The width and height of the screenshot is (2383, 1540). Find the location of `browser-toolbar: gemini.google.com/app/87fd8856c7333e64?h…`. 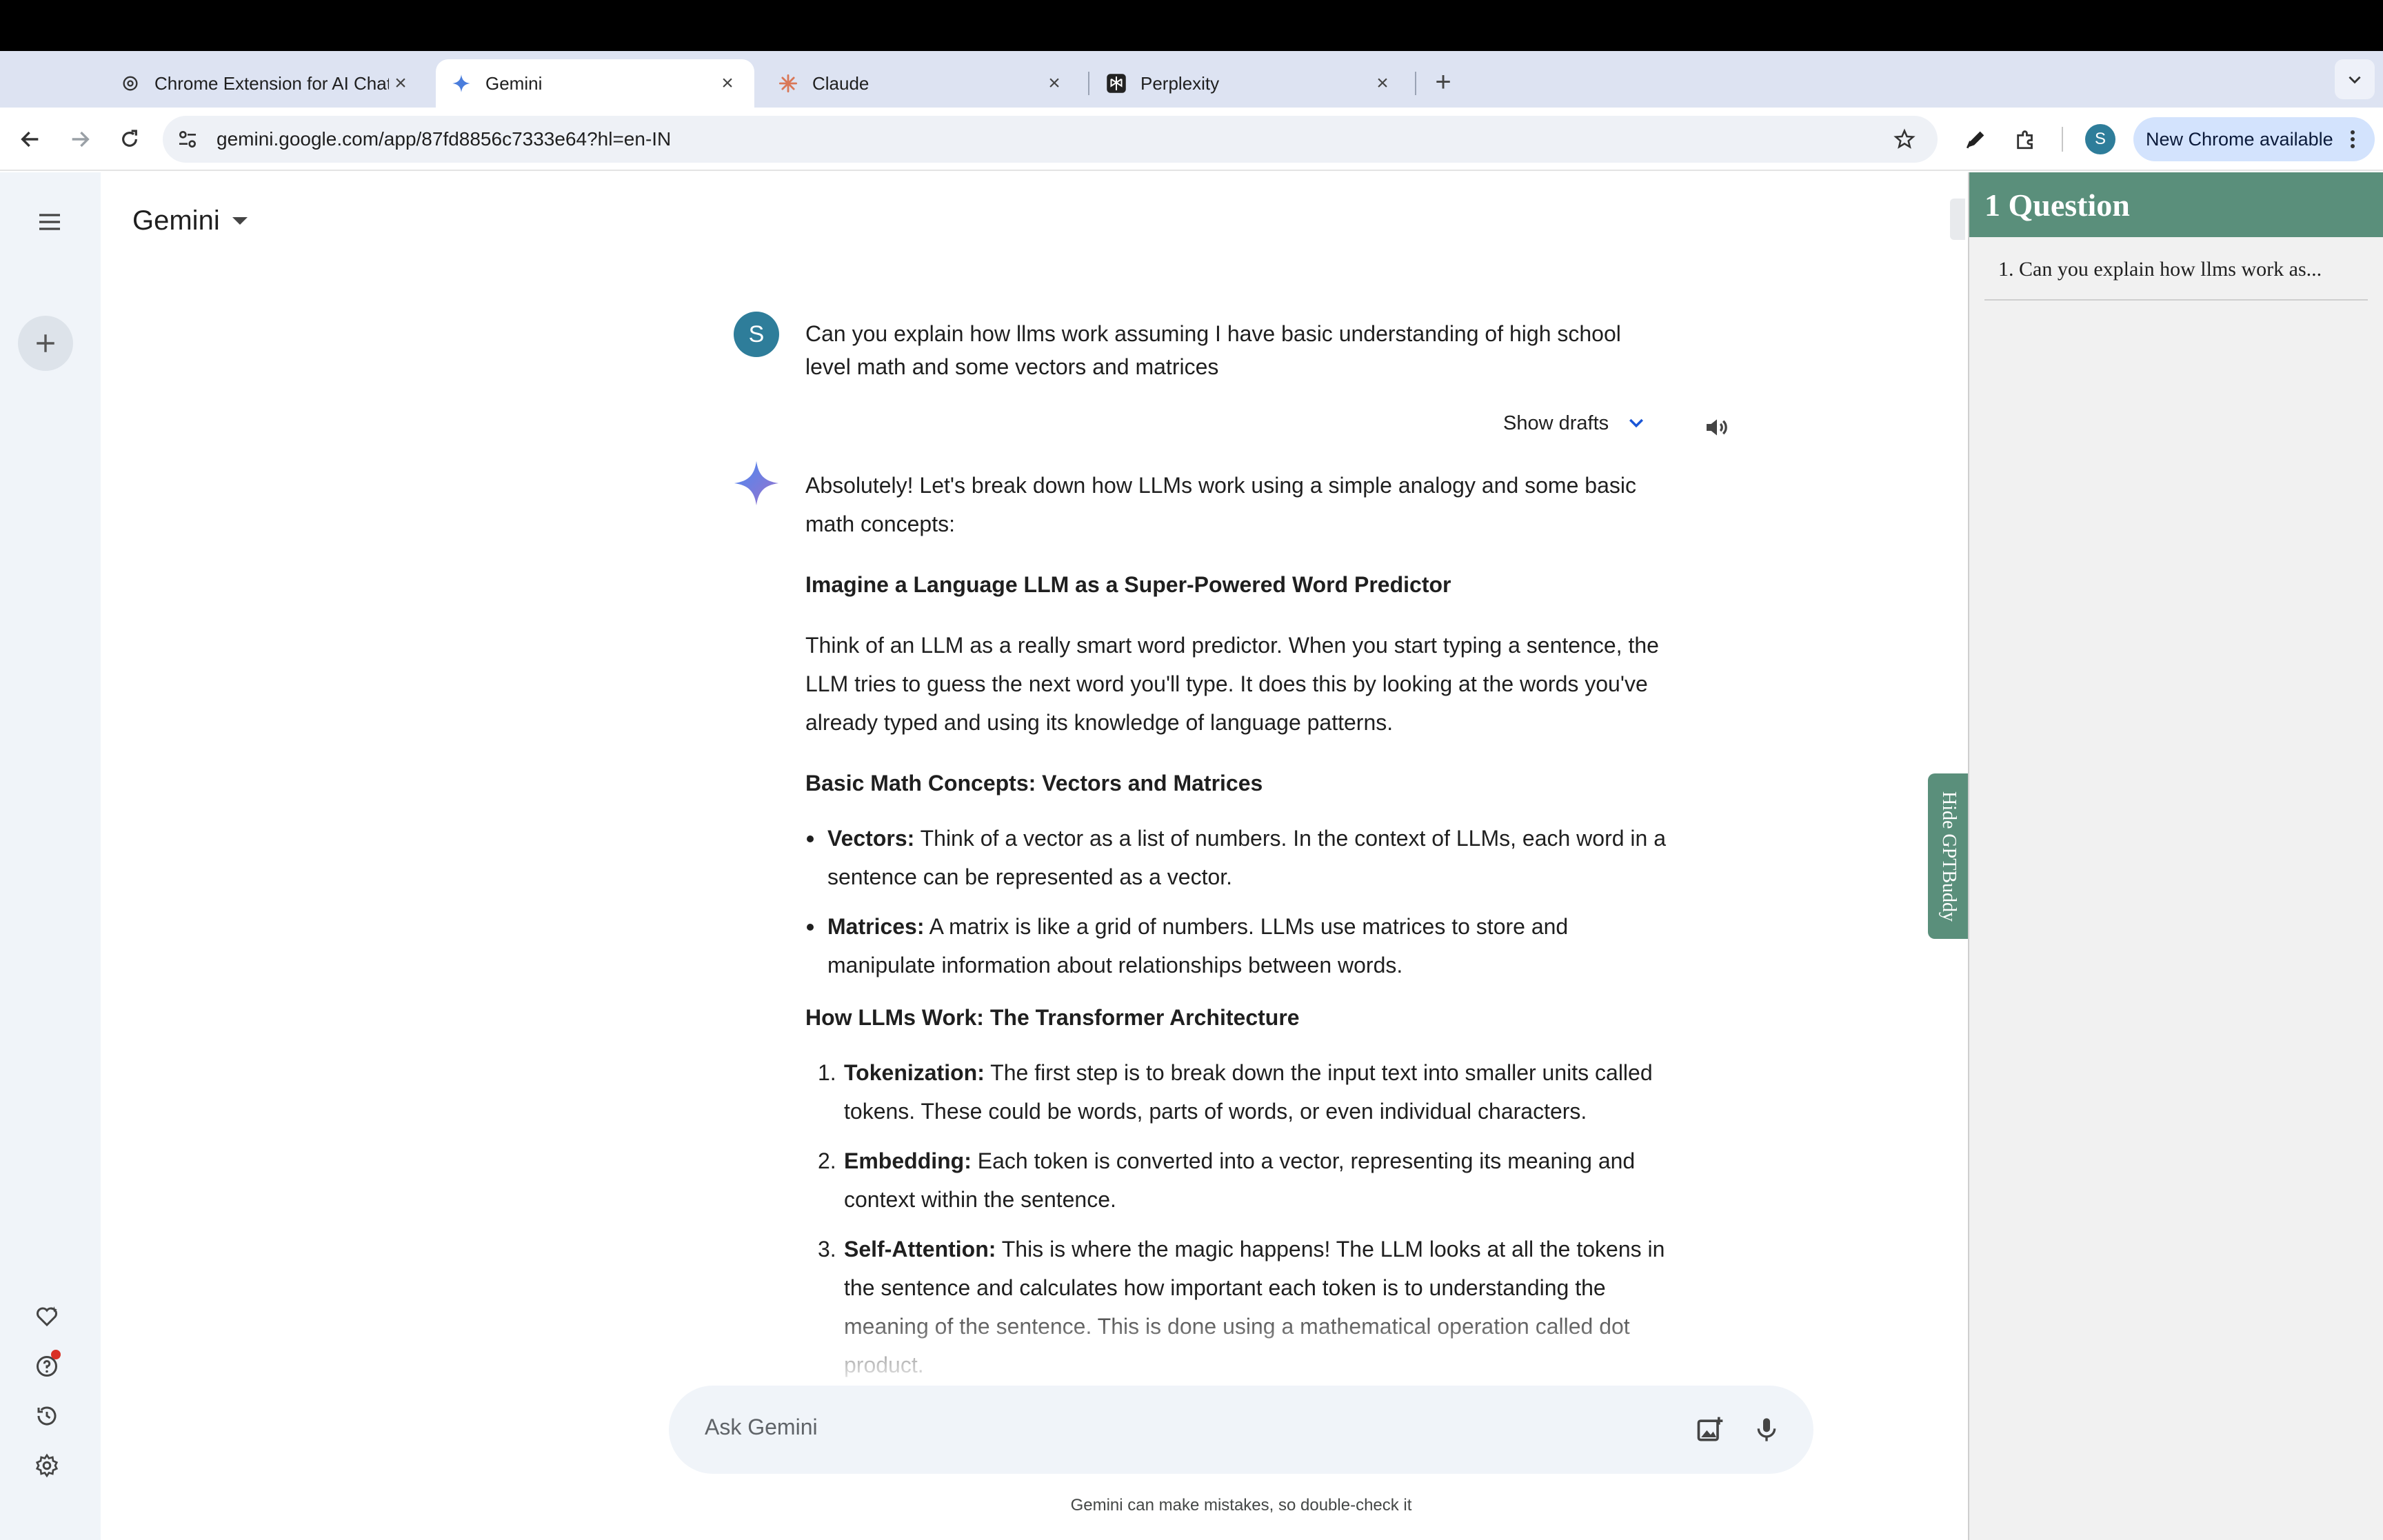

browser-toolbar: gemini.google.com/app/87fd8856c7333e64?h… is located at coordinates (1191, 140).